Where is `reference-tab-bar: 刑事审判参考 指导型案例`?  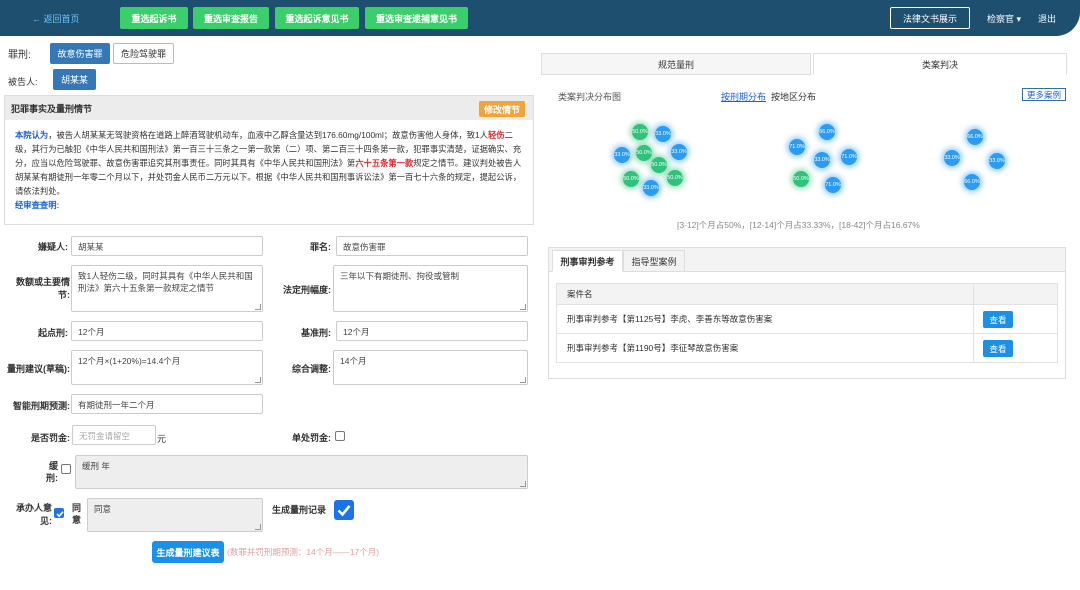
reference-tab-bar: 刑事审判参考 指导型案例 is located at coordinates (807, 260).